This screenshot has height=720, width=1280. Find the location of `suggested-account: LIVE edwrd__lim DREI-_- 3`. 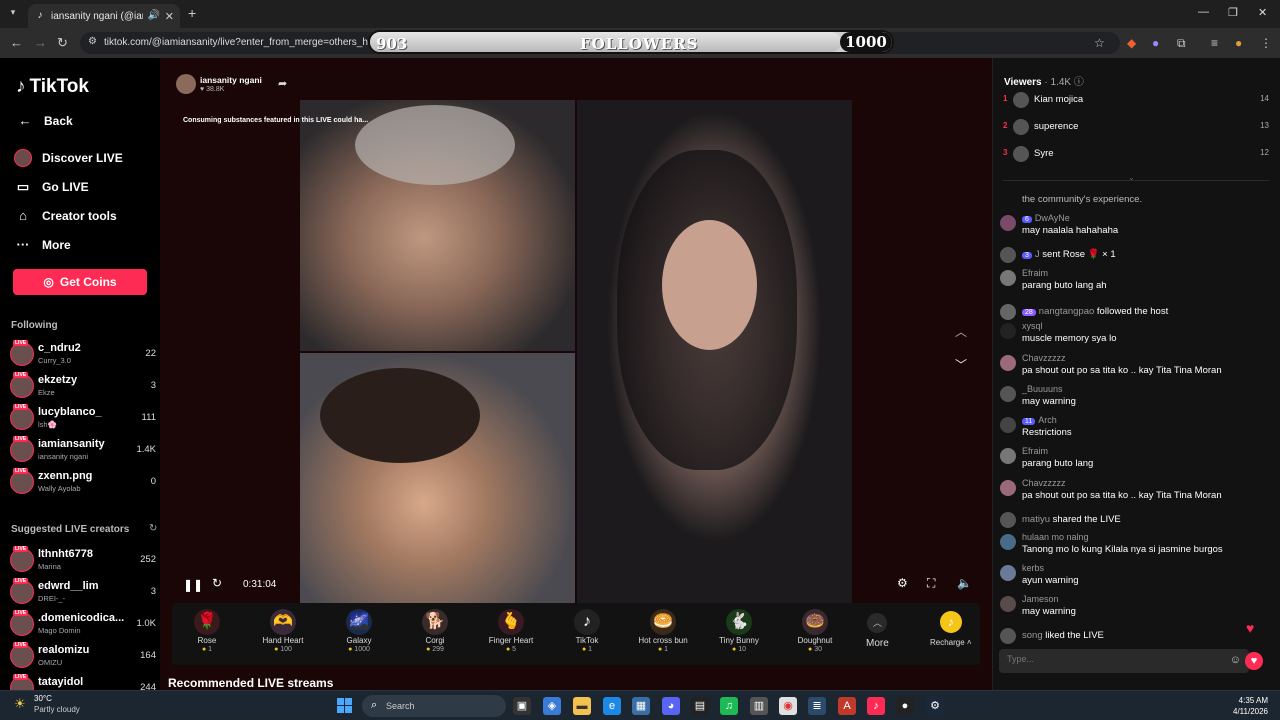

suggested-account: LIVE edwrd__lim DREI-_- 3 is located at coordinates (84, 592).